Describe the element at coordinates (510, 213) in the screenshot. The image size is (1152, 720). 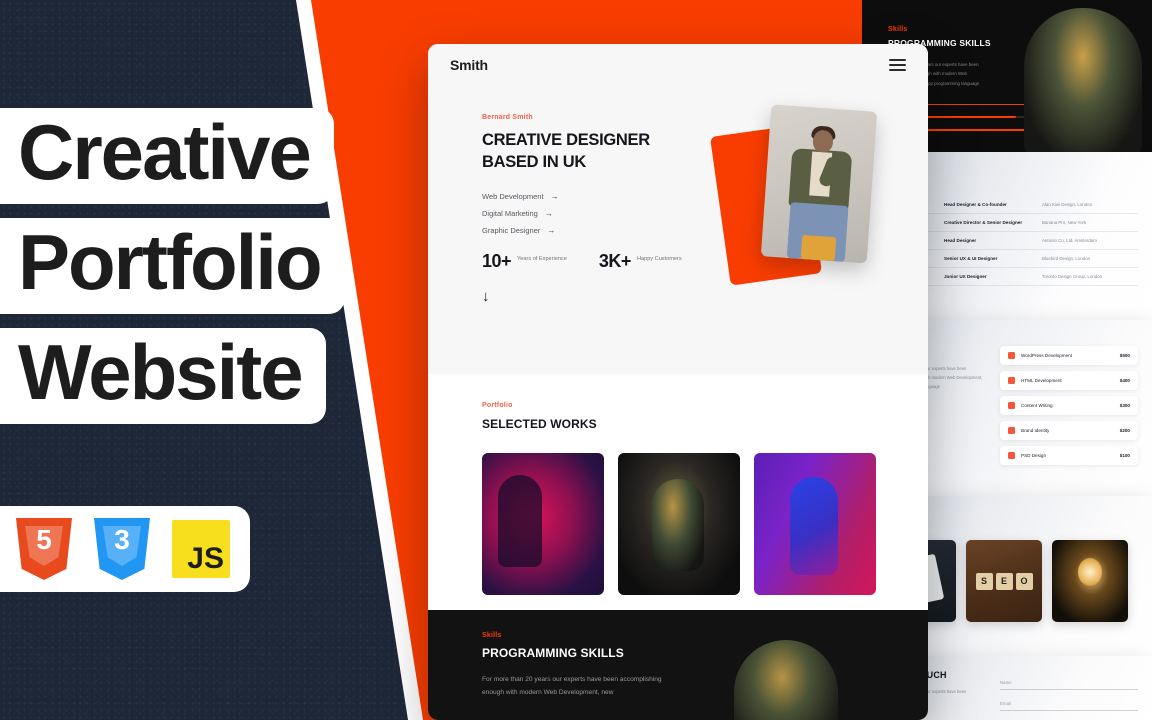
I see `hero-link-label: Digital Marketing` at that location.